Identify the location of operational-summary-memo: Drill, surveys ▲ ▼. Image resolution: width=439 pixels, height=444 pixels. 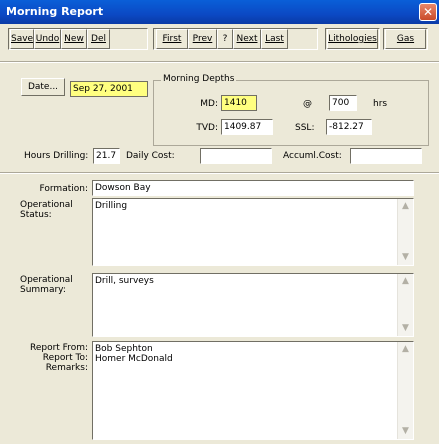
(253, 305).